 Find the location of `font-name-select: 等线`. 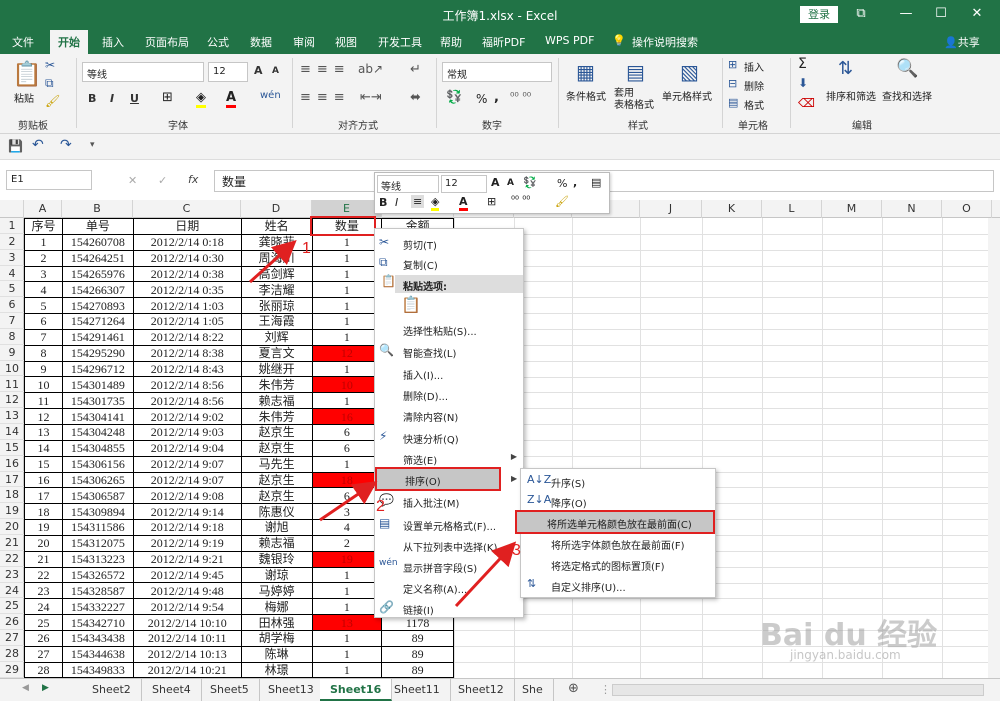

font-name-select: 等线 is located at coordinates (143, 72).